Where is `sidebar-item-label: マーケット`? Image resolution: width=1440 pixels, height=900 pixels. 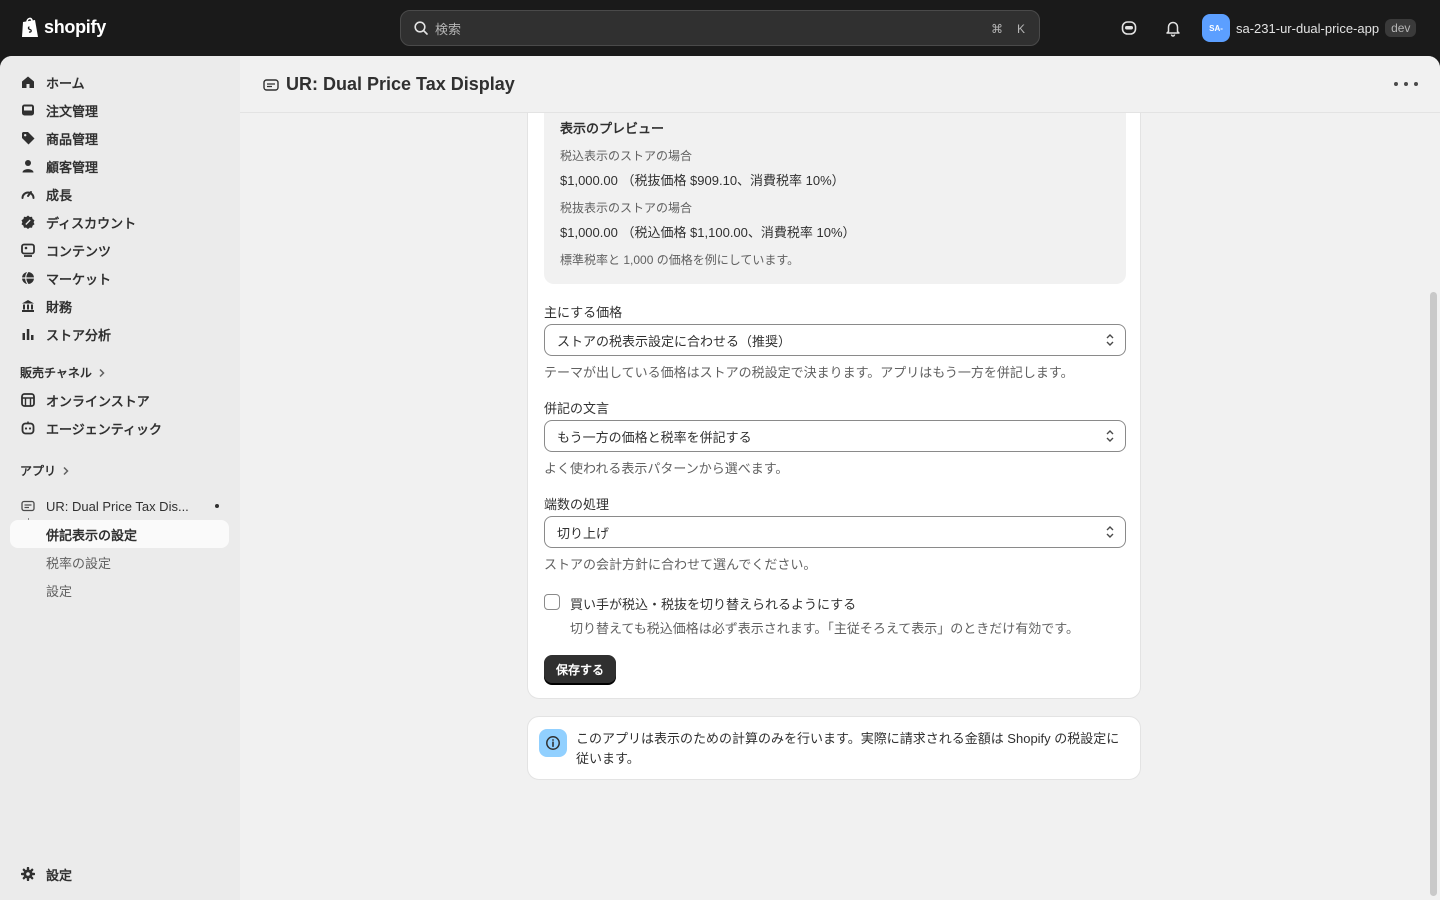 sidebar-item-label: マーケット is located at coordinates (79, 279).